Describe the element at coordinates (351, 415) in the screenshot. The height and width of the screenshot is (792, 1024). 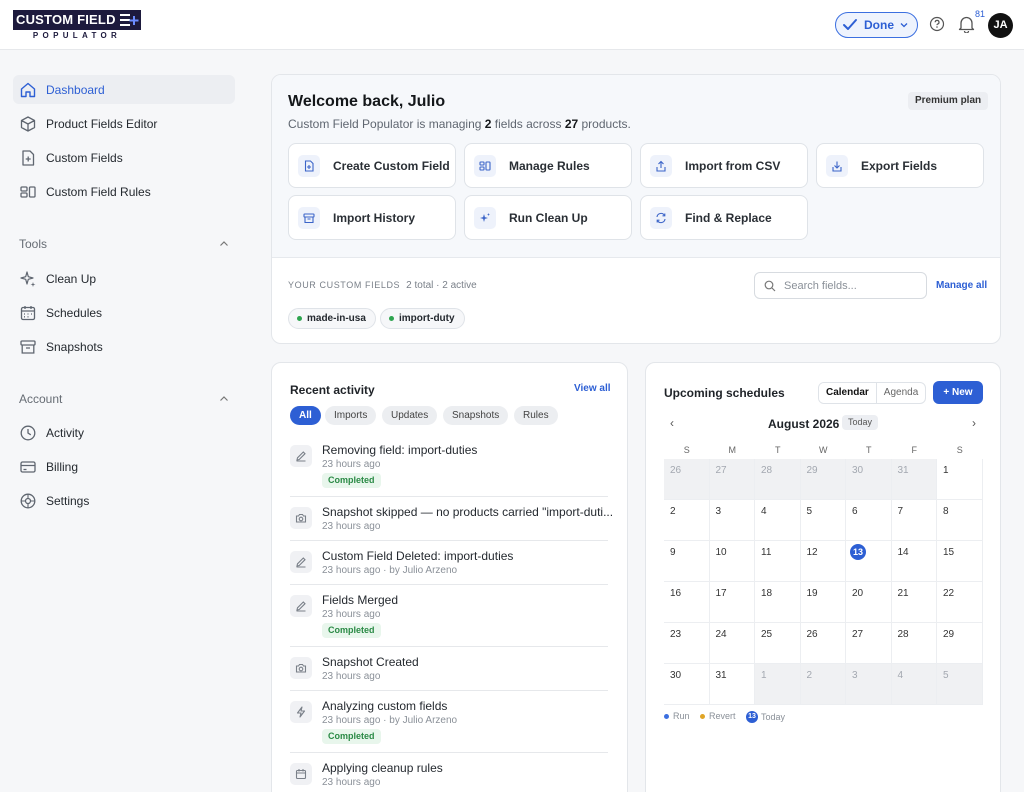
I see `tab-imports: Imports` at that location.